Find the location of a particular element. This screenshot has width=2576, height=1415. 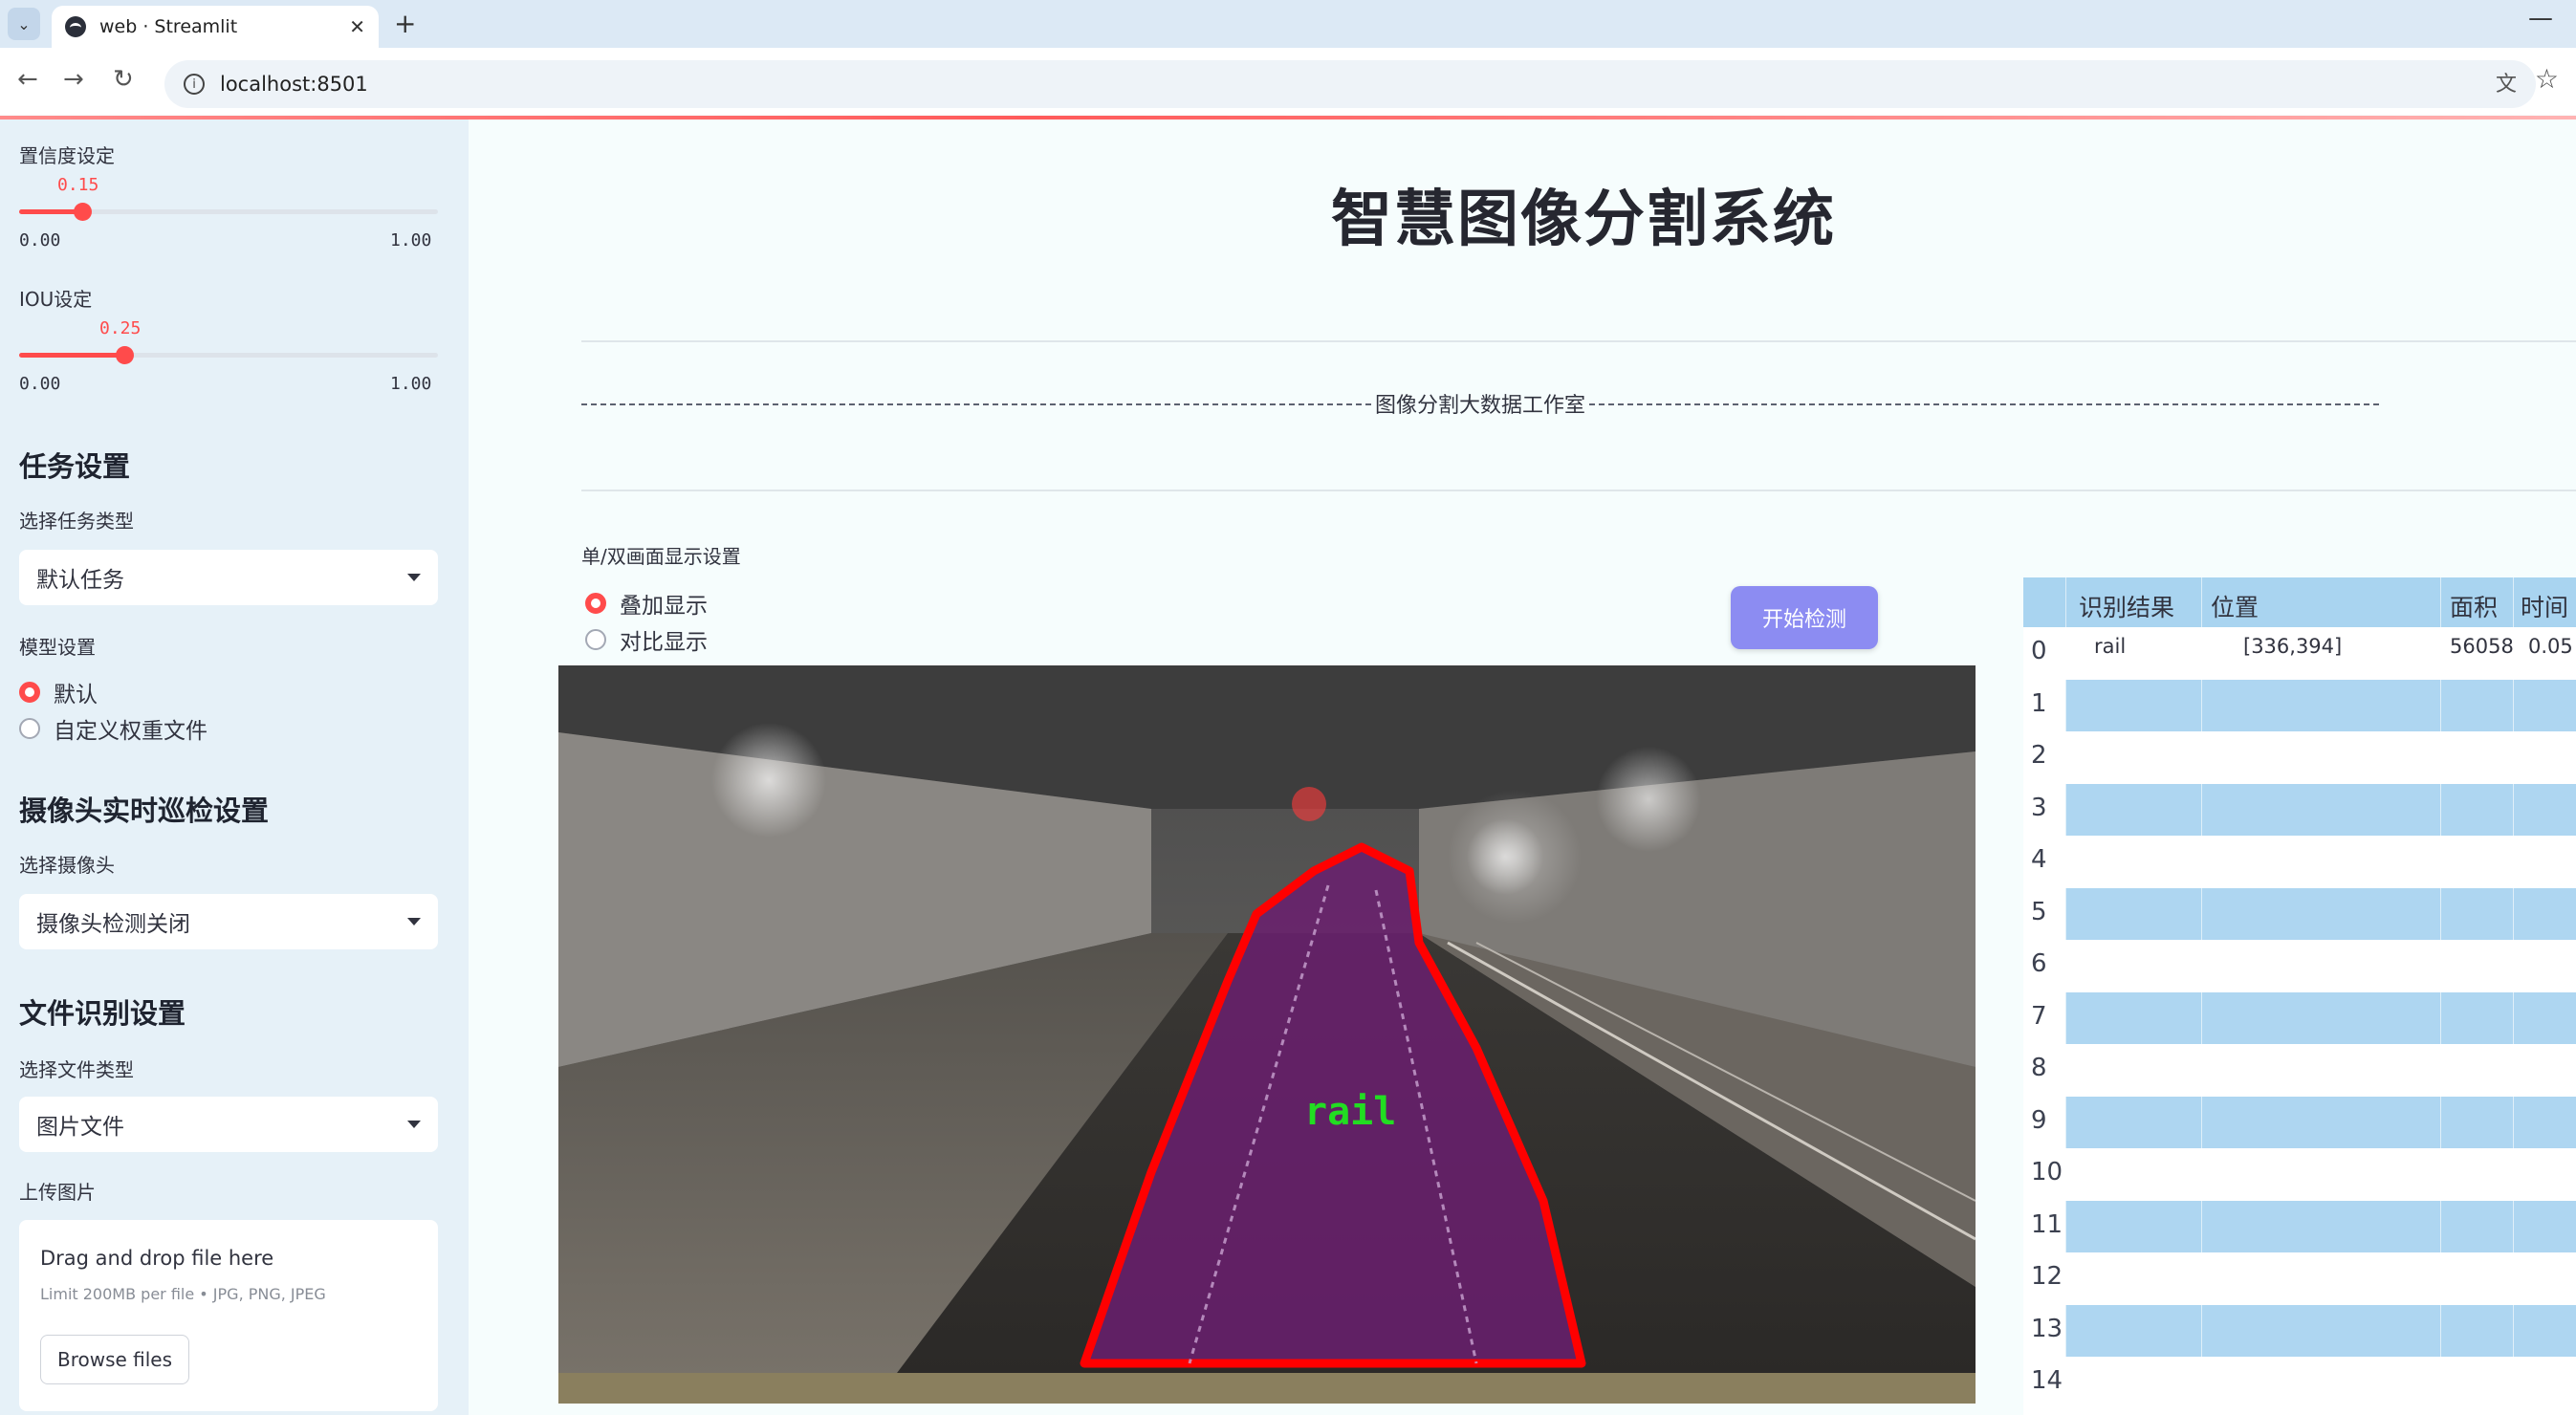

row0-position: [336,394] is located at coordinates (2293, 646).